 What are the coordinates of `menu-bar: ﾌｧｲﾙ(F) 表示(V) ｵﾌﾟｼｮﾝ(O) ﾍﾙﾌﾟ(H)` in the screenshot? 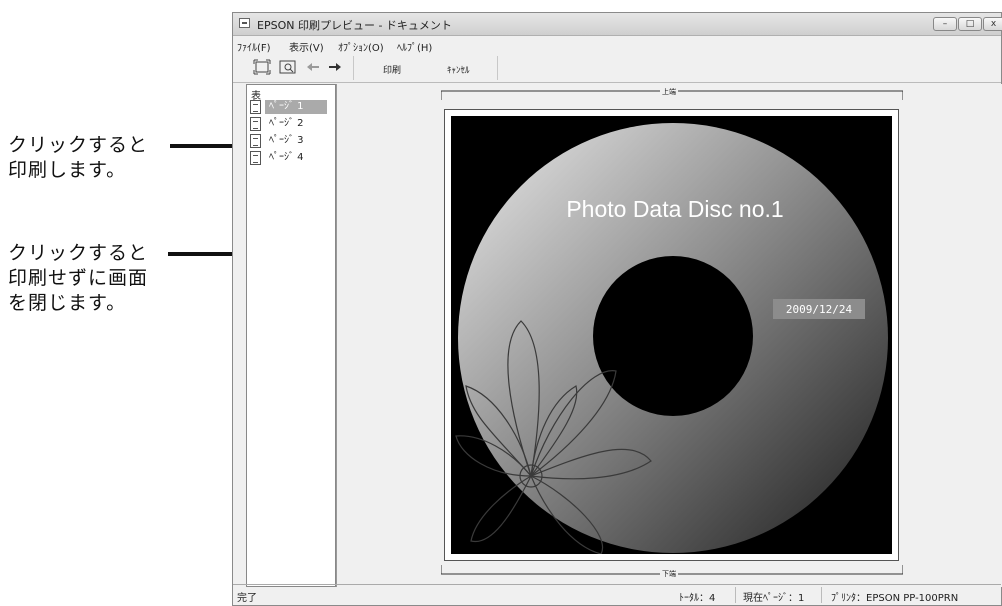 It's located at (617, 44).